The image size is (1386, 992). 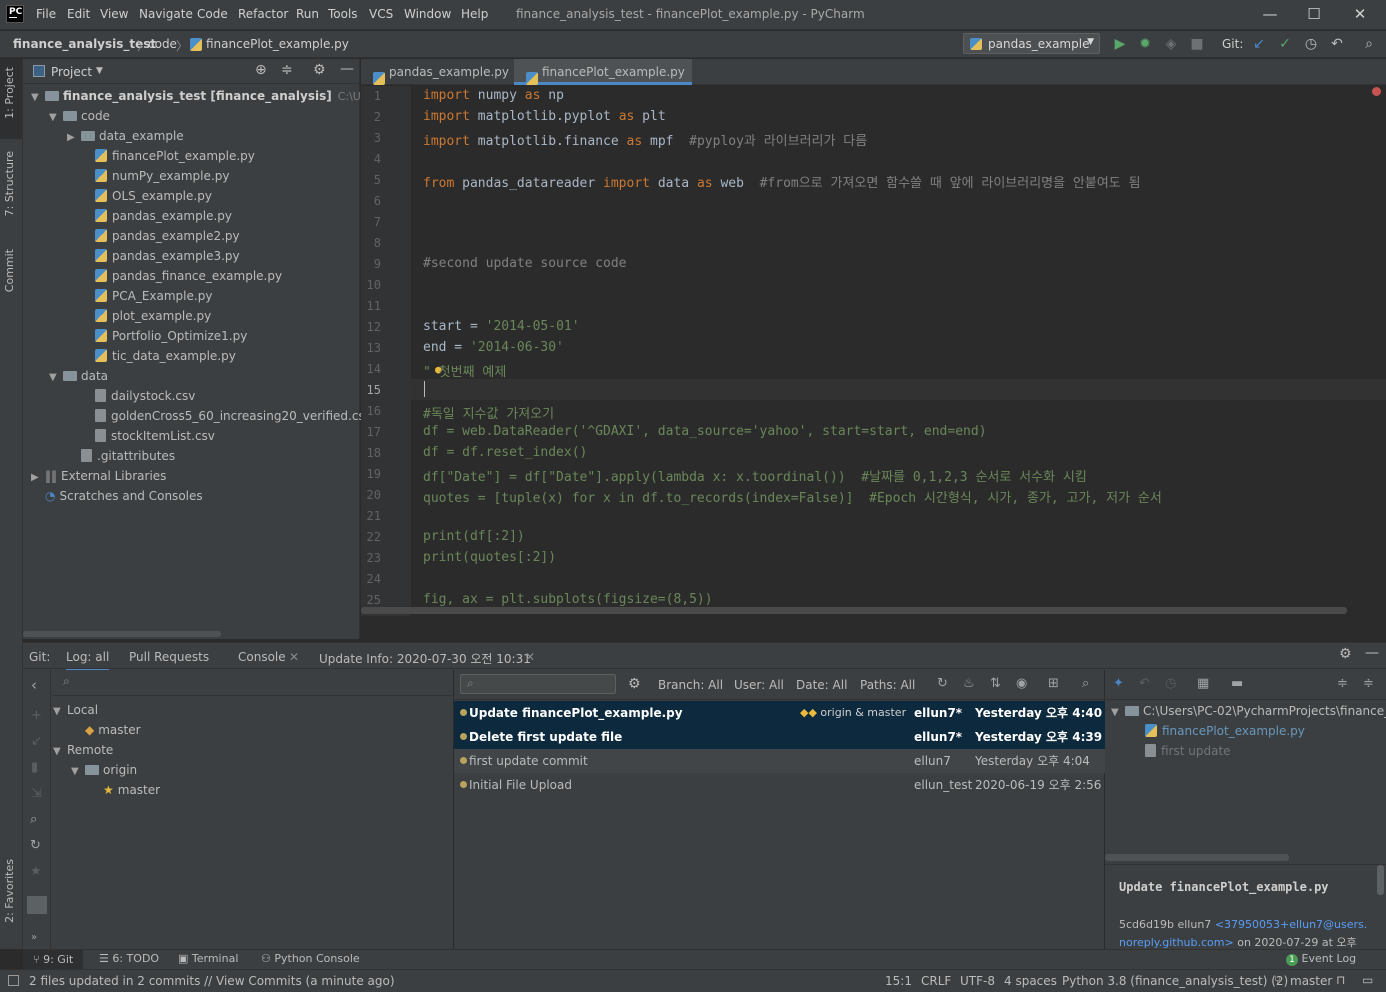 What do you see at coordinates (9, 93) in the screenshot?
I see `tool-tab-project: 1: Project` at bounding box center [9, 93].